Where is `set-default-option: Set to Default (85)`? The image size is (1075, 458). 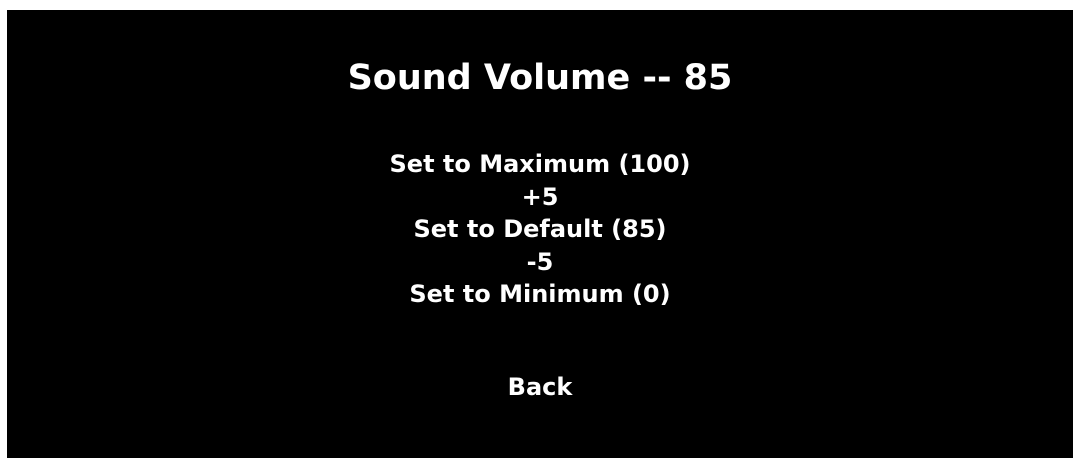
set-default-option: Set to Default (85) is located at coordinates (540, 229).